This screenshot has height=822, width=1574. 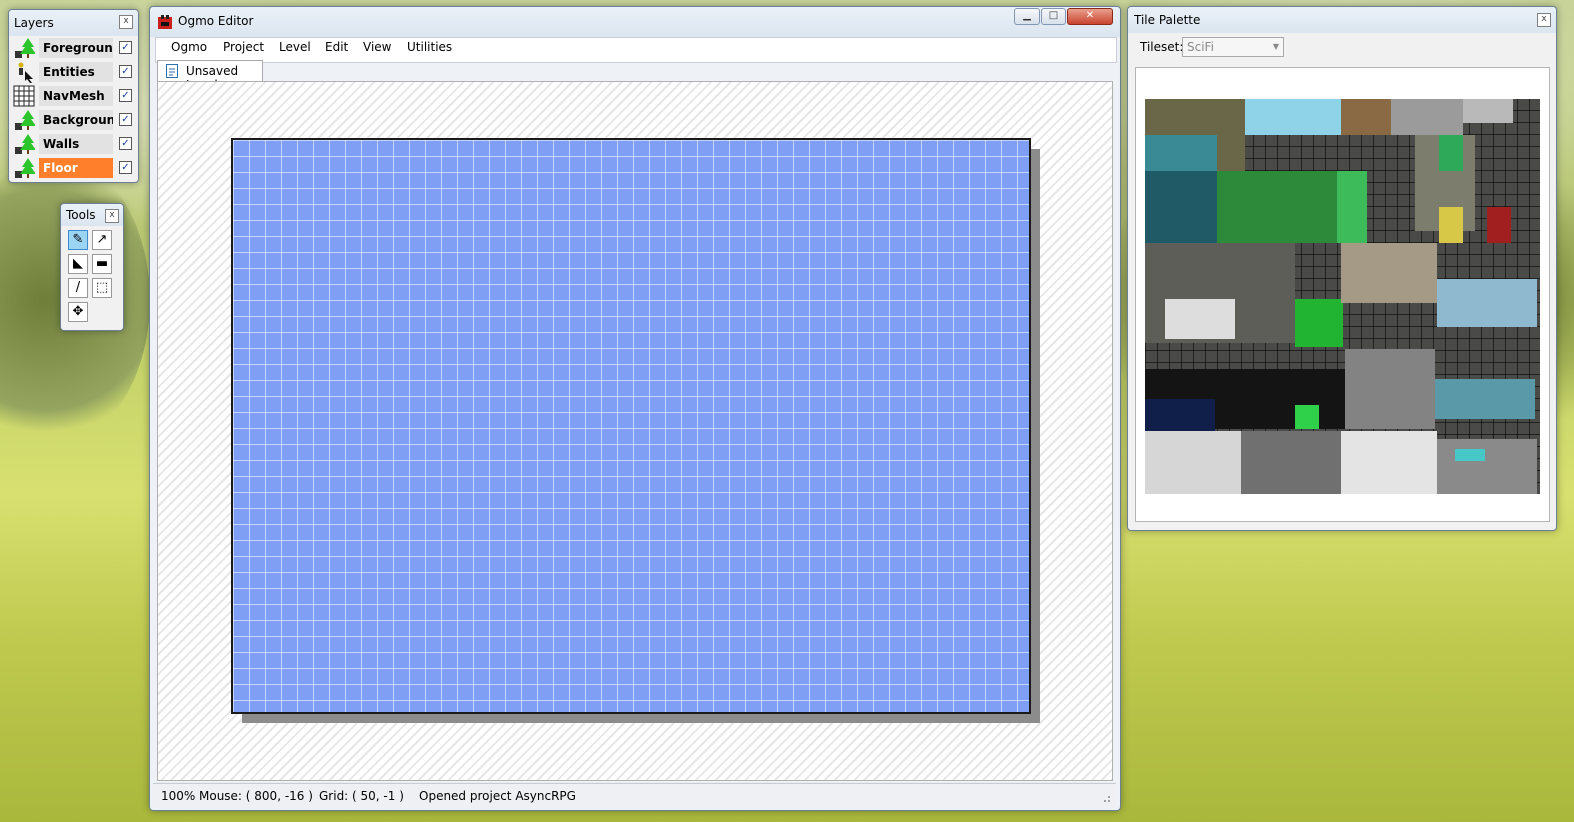 I want to click on tileset-select: SciFi ▼, so click(x=1233, y=47).